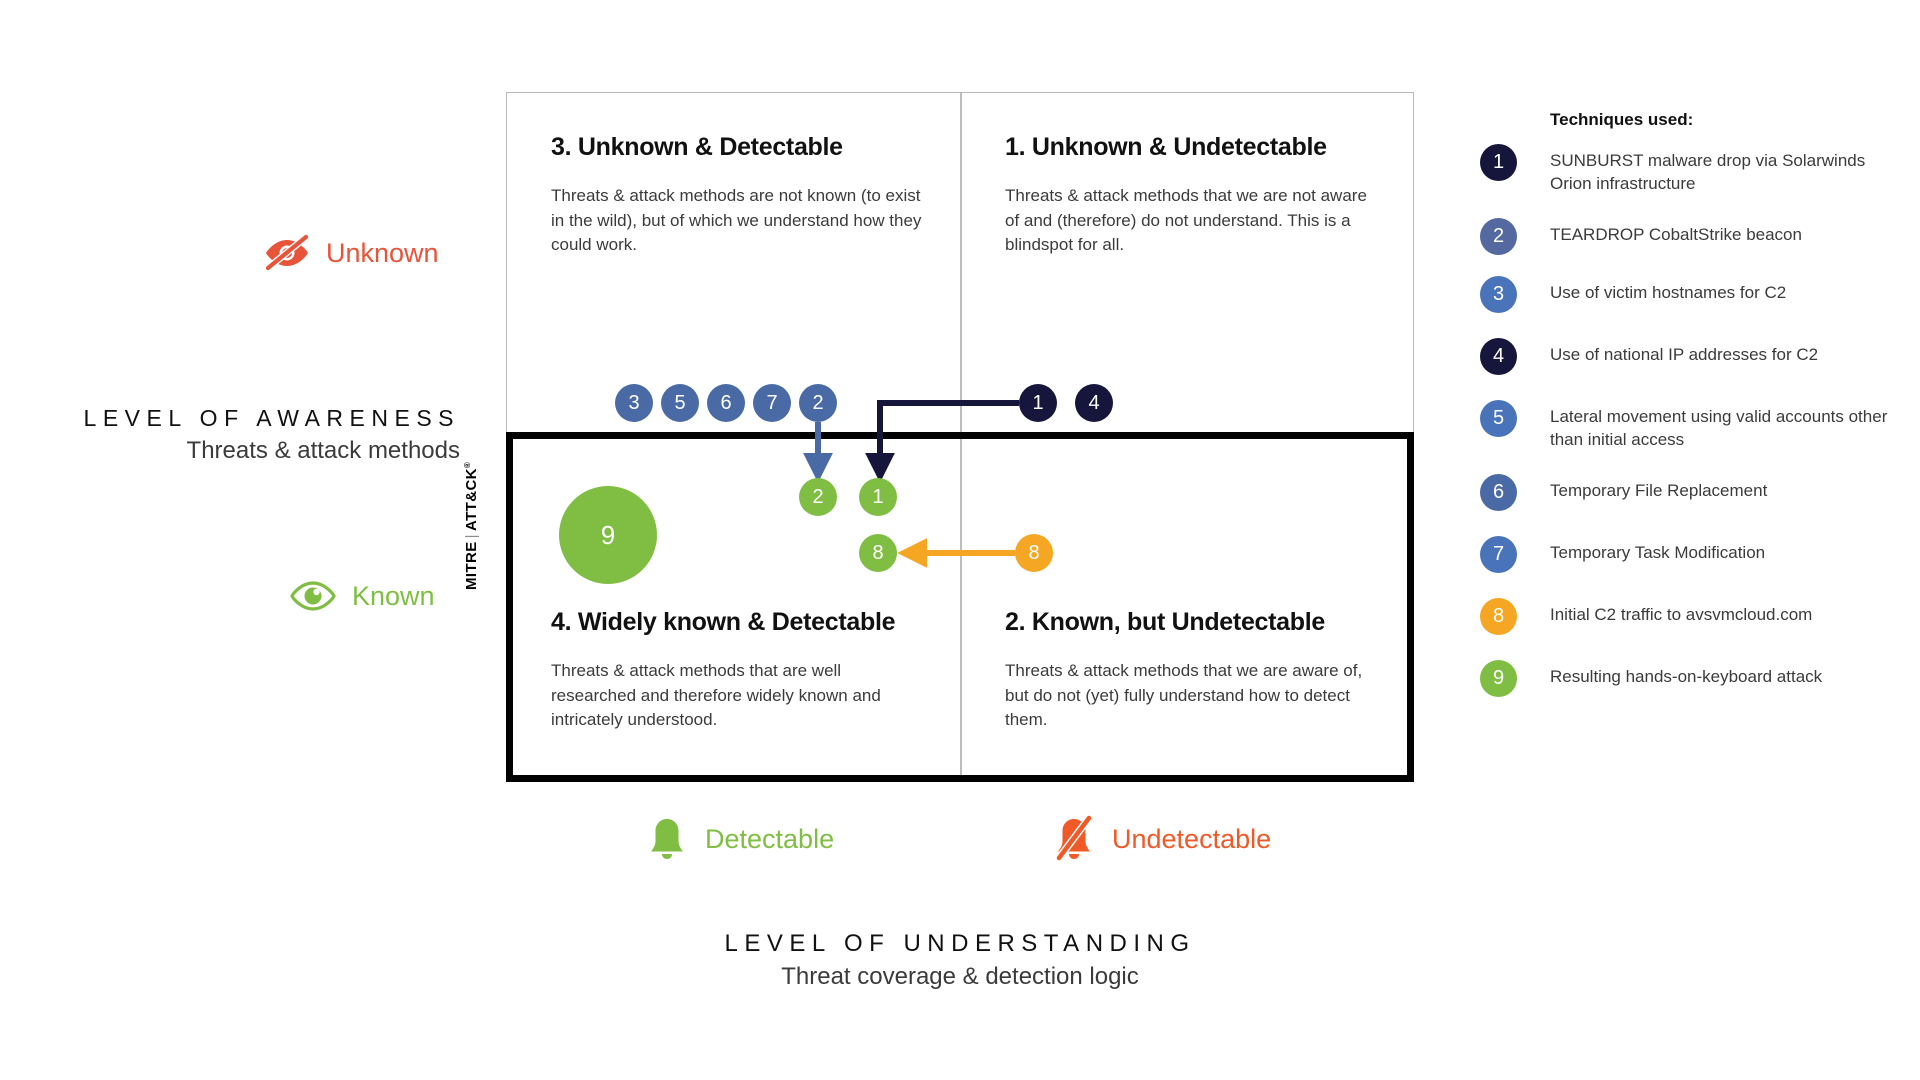  What do you see at coordinates (1659, 490) in the screenshot?
I see `legend-item-text: Temporary File Replacement` at bounding box center [1659, 490].